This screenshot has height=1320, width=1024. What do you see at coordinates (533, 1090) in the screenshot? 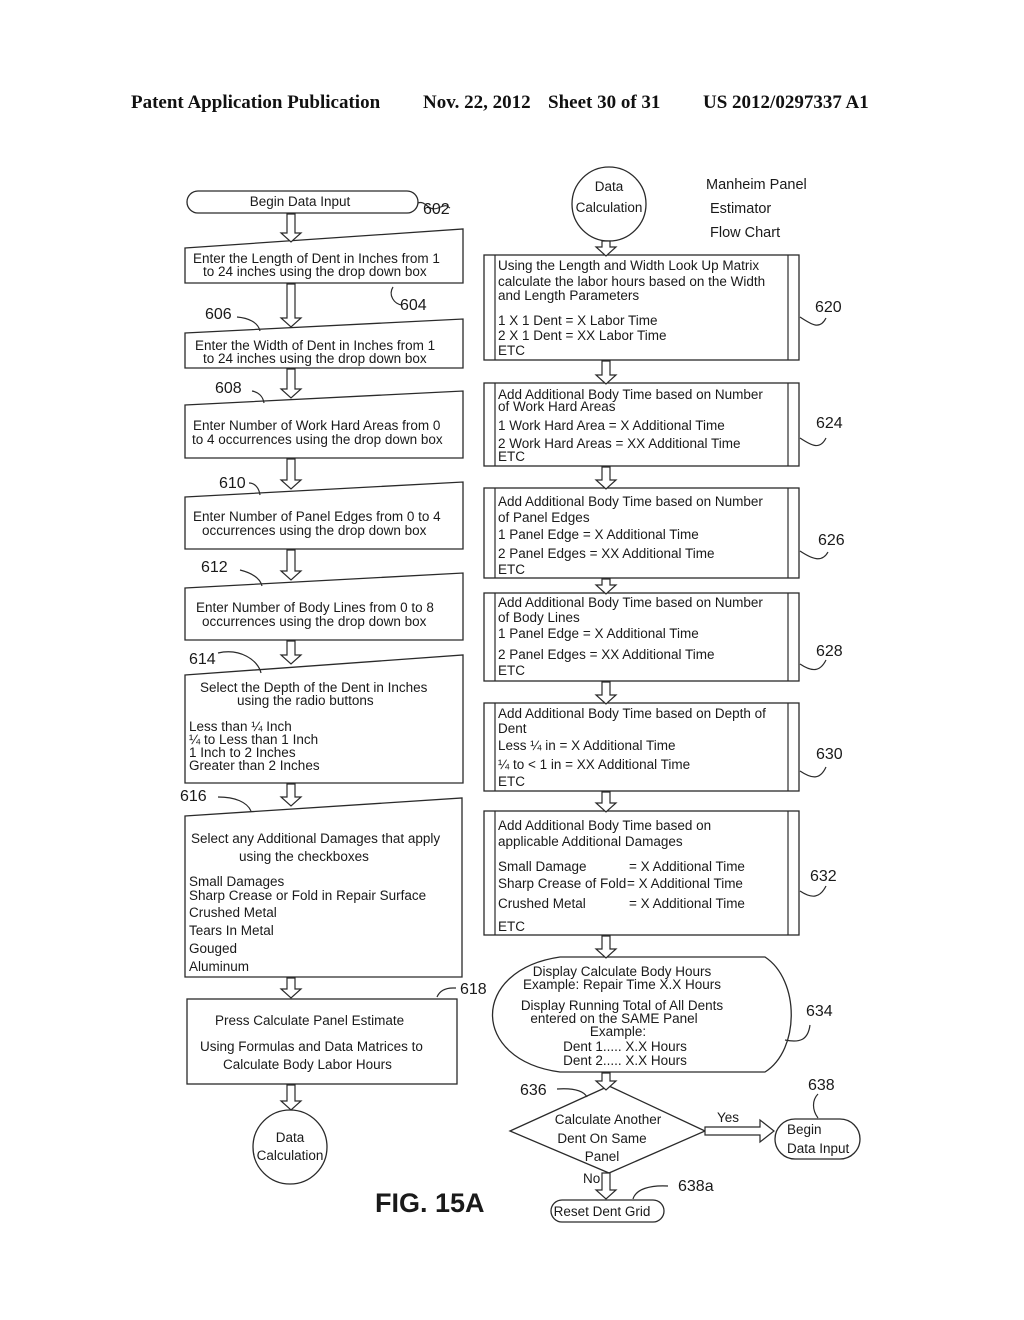
I see `ref-636: 636` at bounding box center [533, 1090].